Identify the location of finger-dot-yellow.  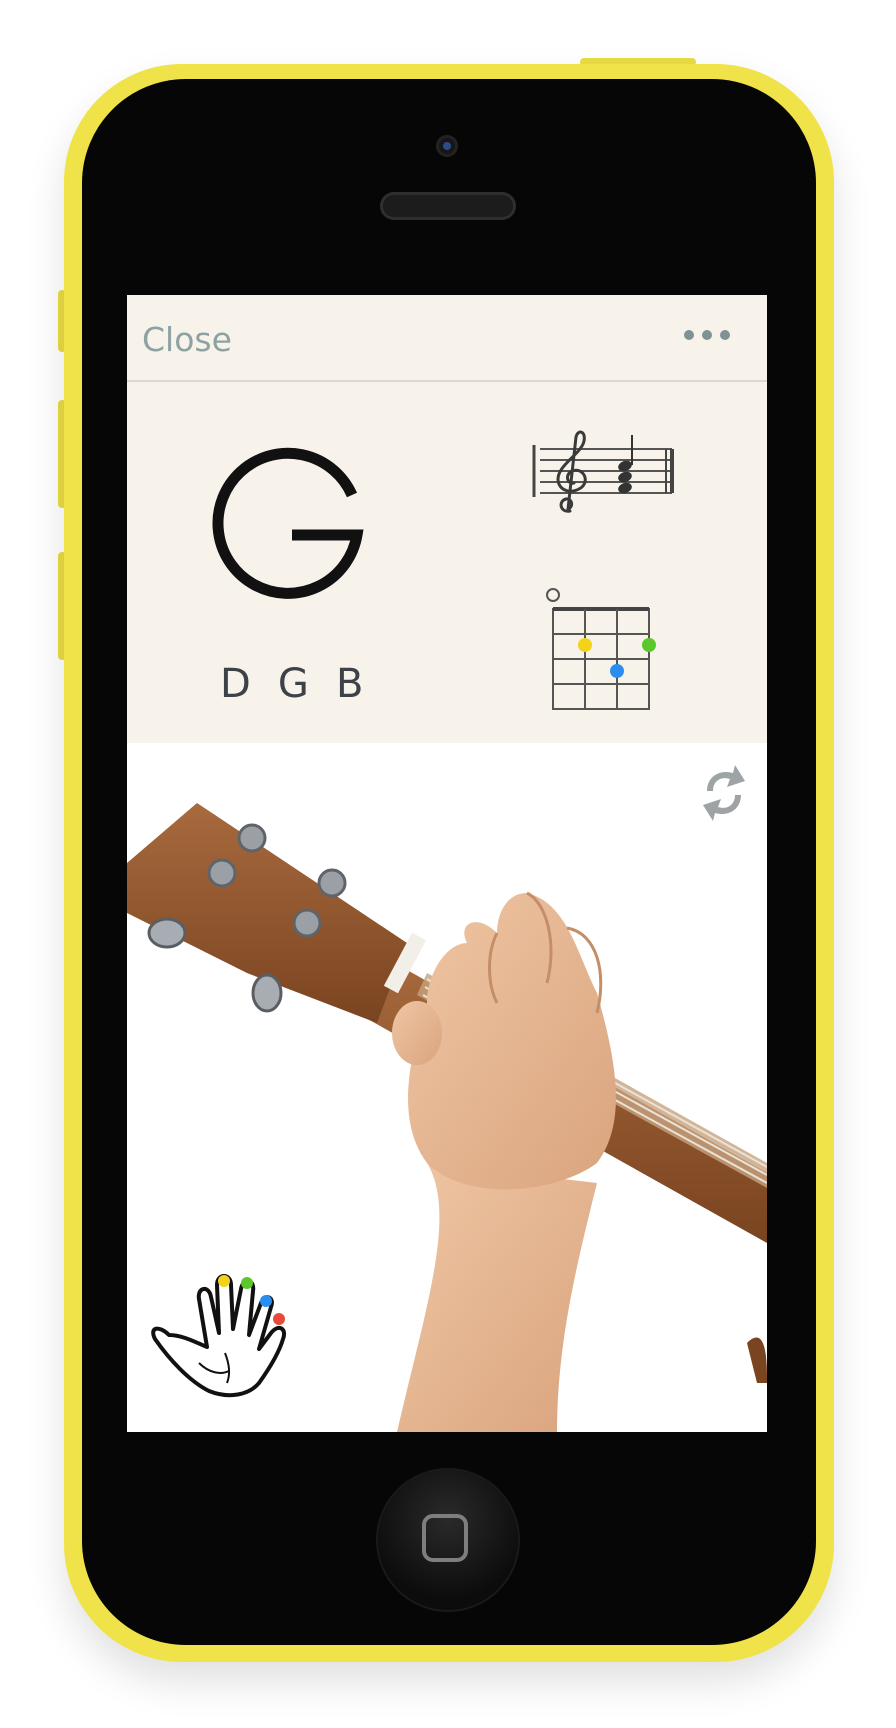
(585, 645).